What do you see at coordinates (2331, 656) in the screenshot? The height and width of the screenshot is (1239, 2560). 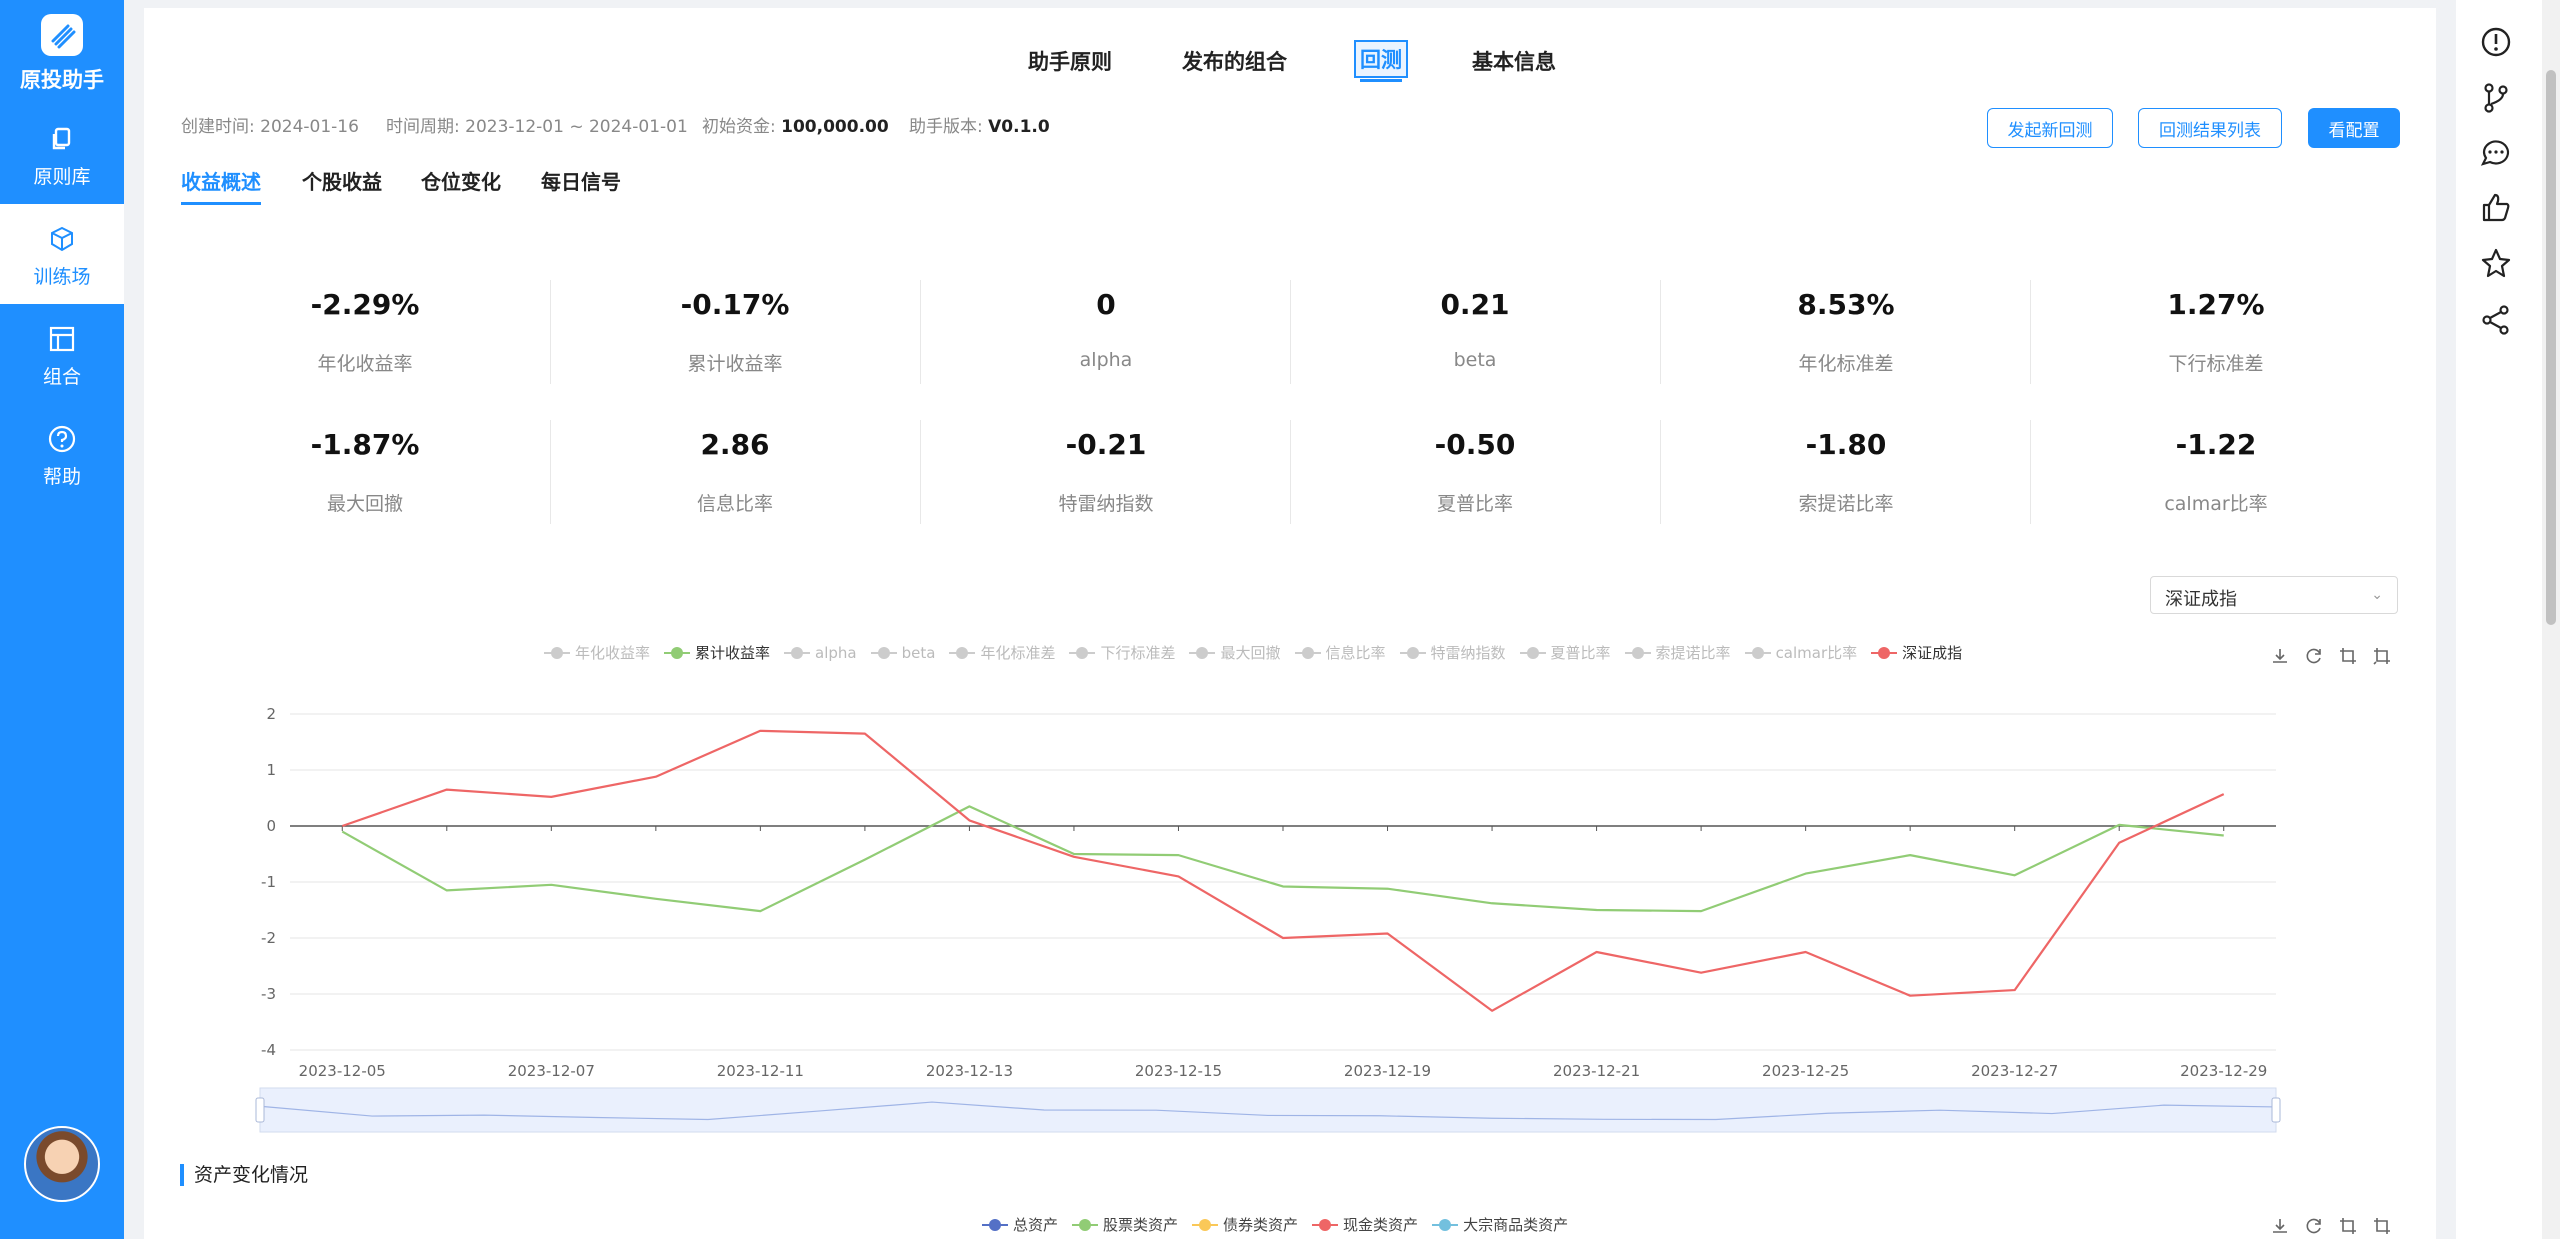 I see `chart-toolbox` at bounding box center [2331, 656].